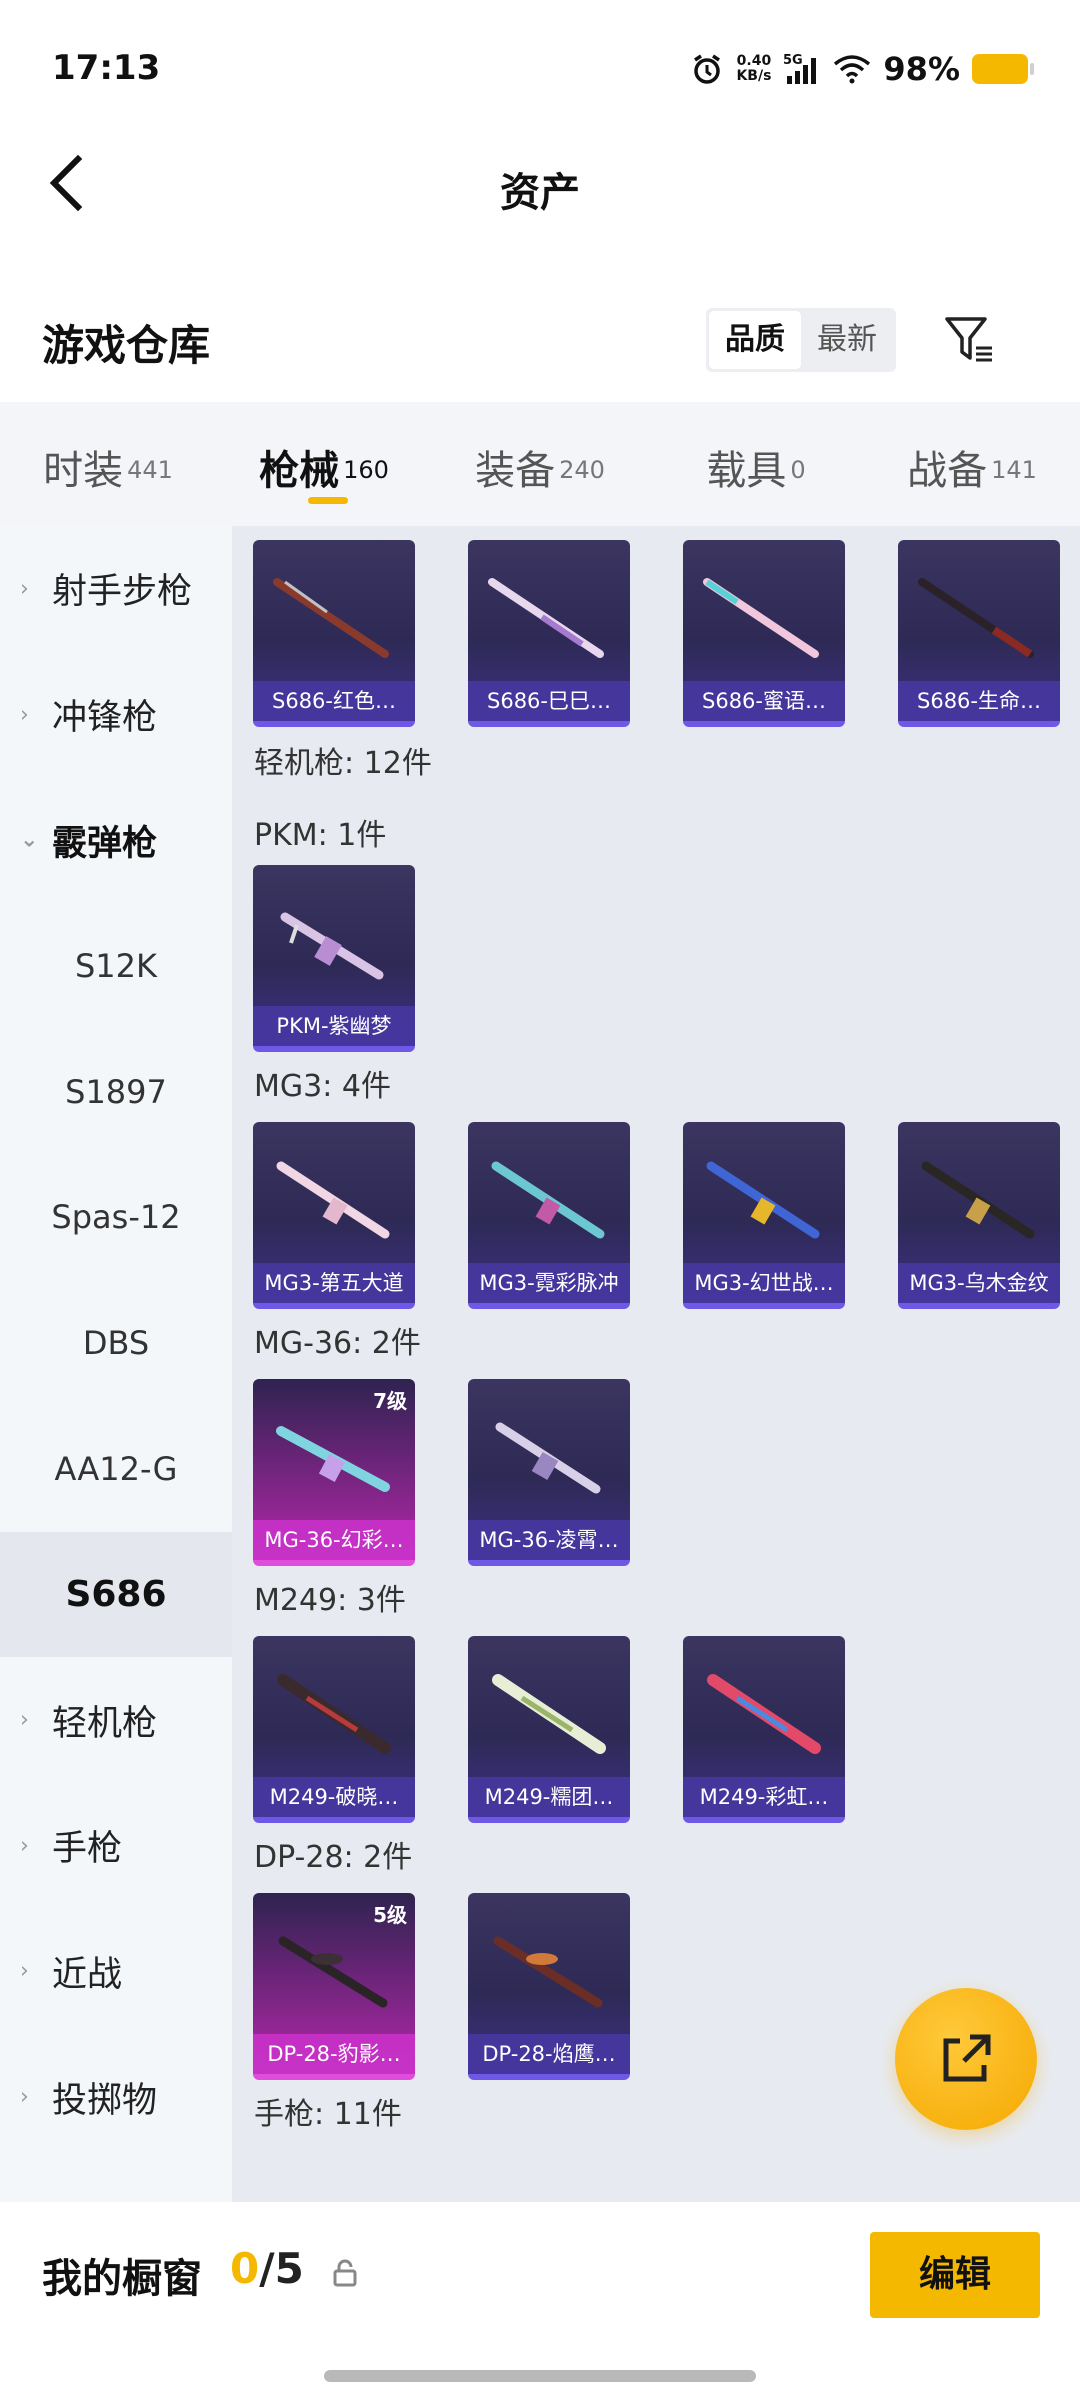  I want to click on sidebar-item-lmg: › 轻机枪, so click(116, 1720).